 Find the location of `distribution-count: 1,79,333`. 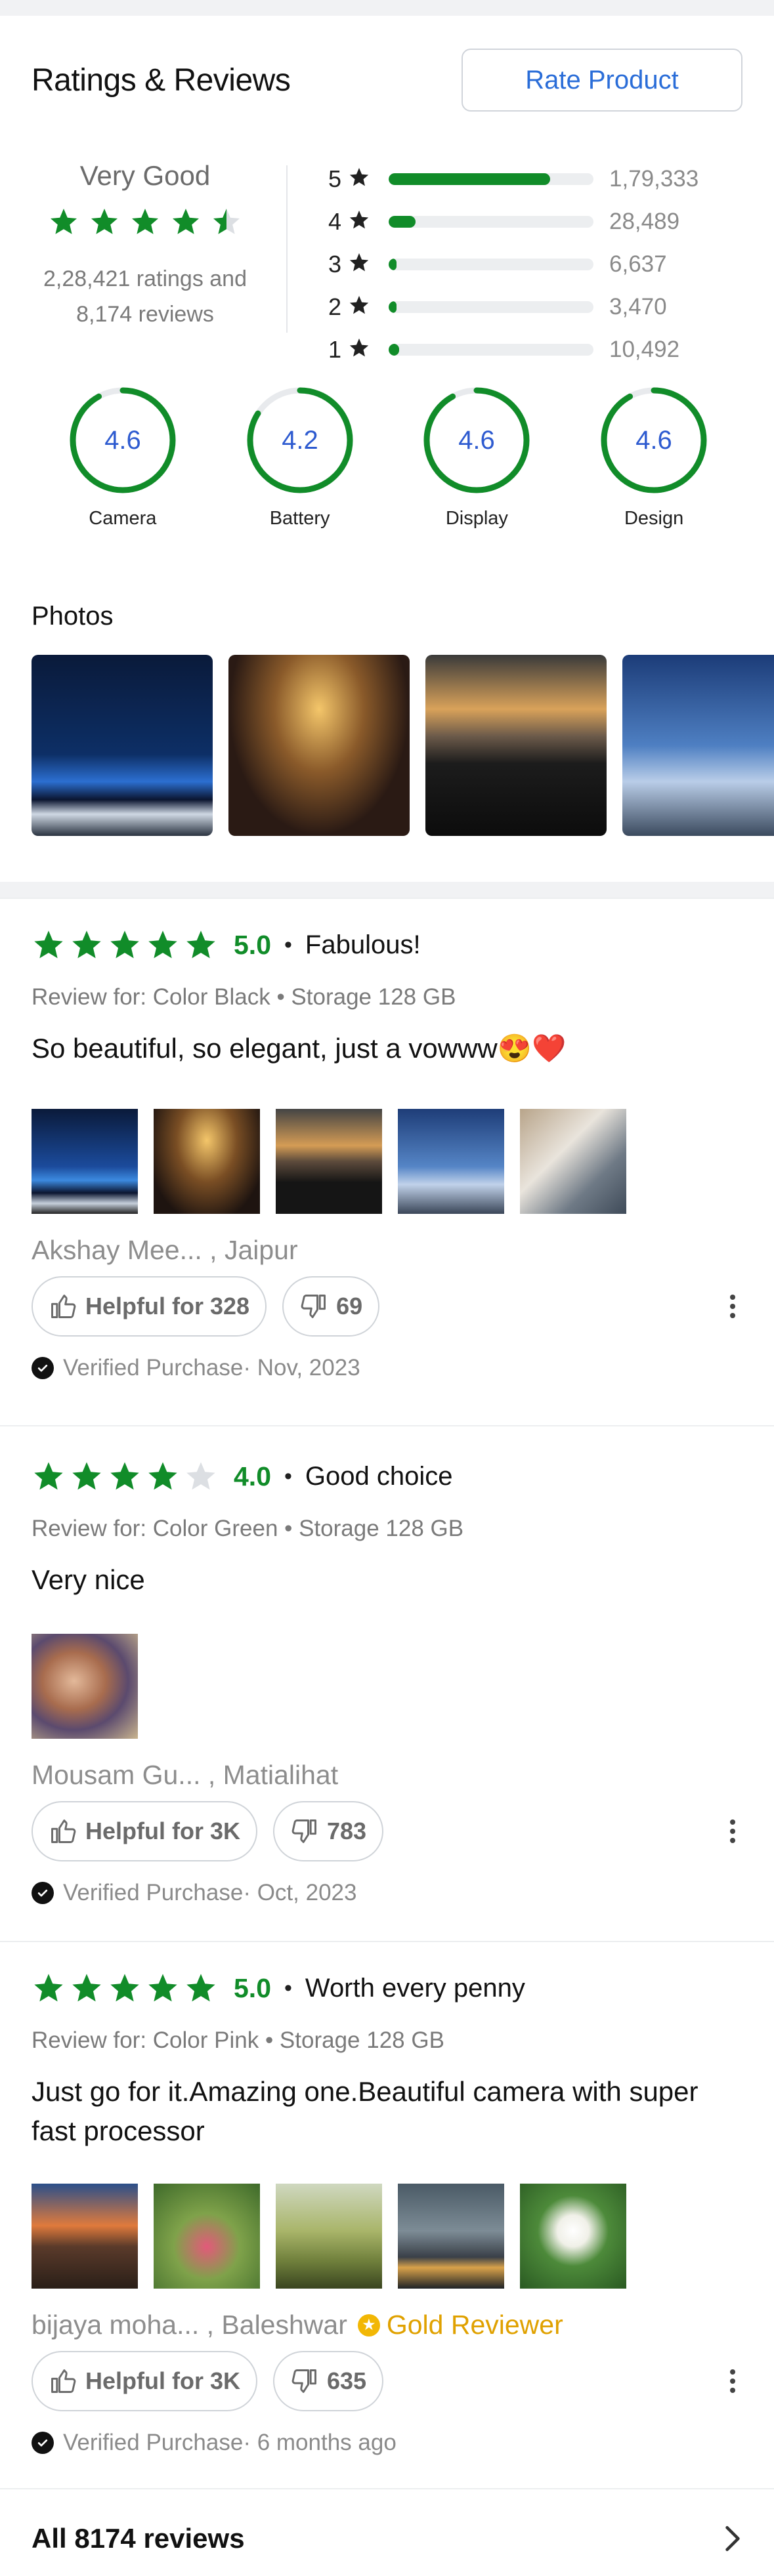

distribution-count: 1,79,333 is located at coordinates (654, 179).